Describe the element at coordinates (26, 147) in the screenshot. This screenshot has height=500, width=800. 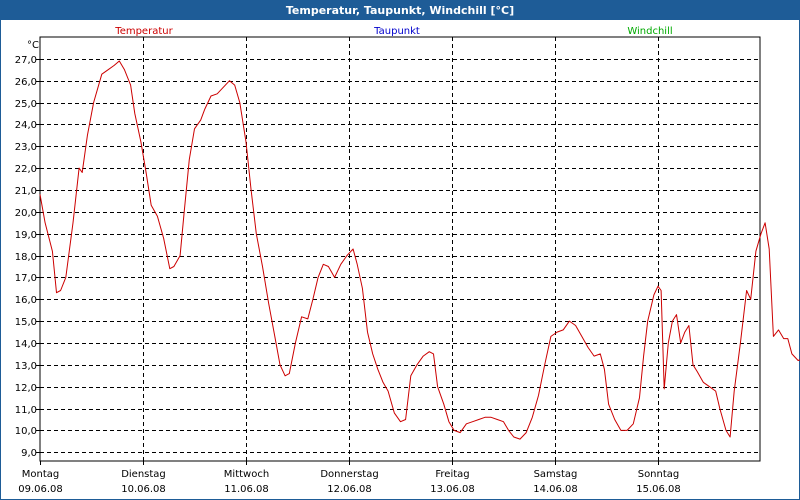
I see `y-tick-label: 23,0` at that location.